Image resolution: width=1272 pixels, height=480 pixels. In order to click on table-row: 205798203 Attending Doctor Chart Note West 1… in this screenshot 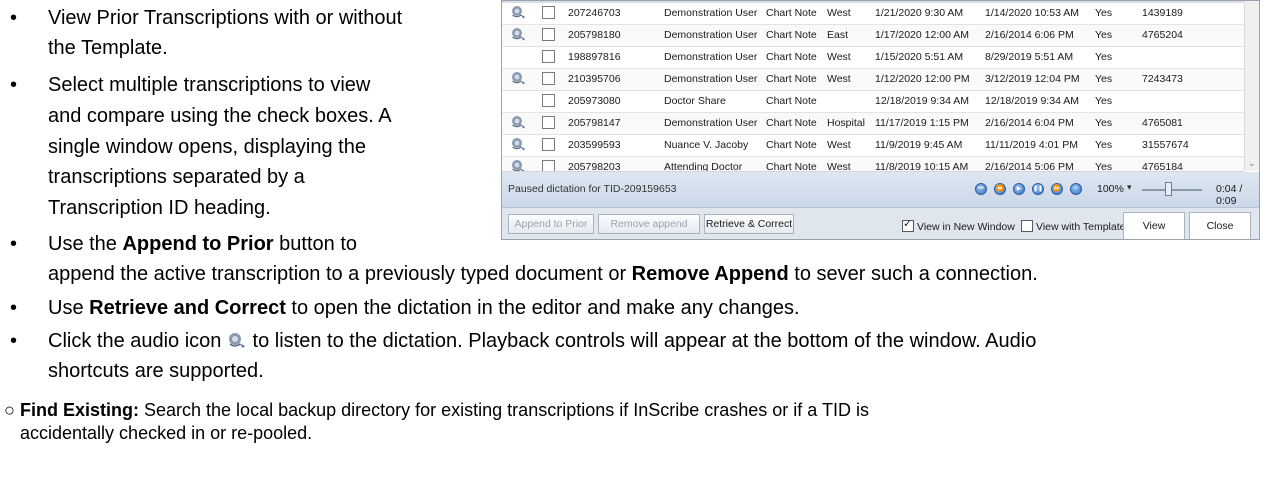, I will do `click(873, 164)`.